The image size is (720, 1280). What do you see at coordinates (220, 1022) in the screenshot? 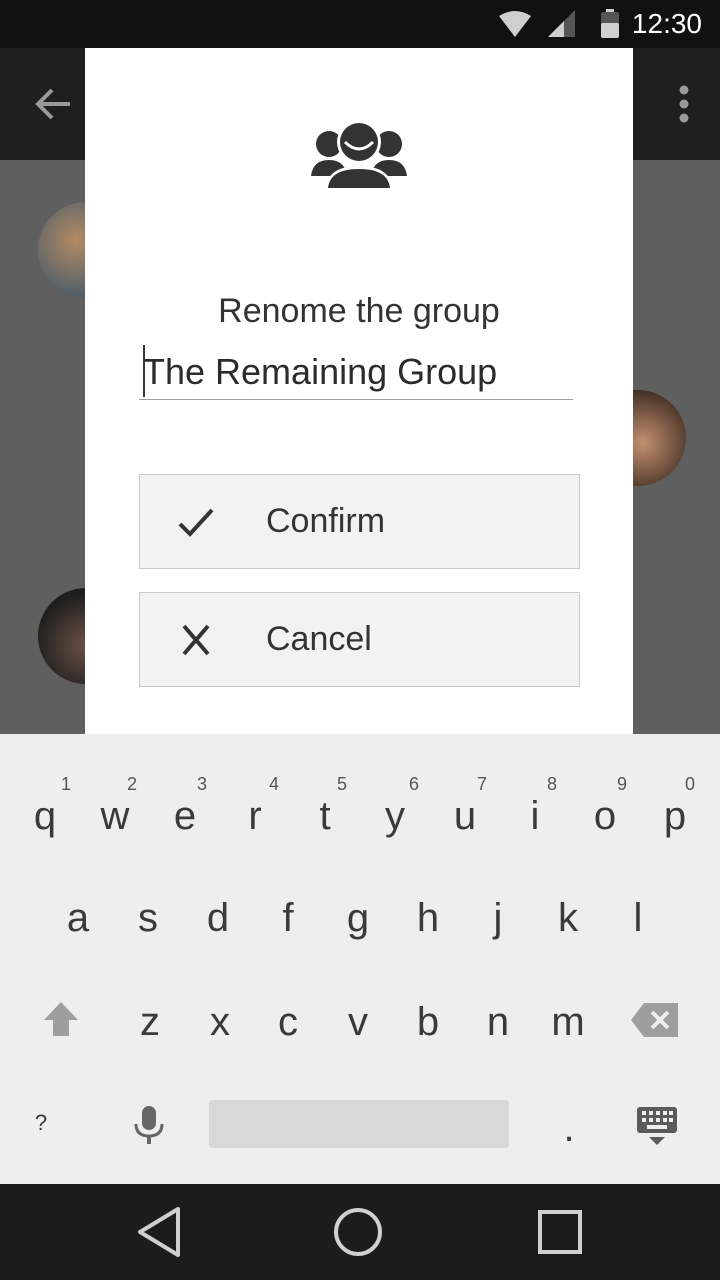
I see `key-x: x` at bounding box center [220, 1022].